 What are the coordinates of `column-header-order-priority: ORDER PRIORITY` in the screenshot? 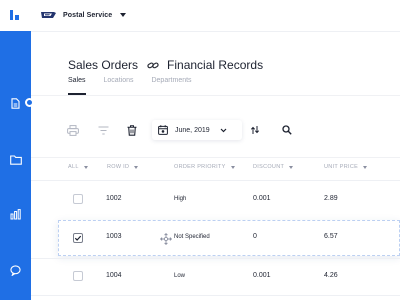 It's located at (204, 167).